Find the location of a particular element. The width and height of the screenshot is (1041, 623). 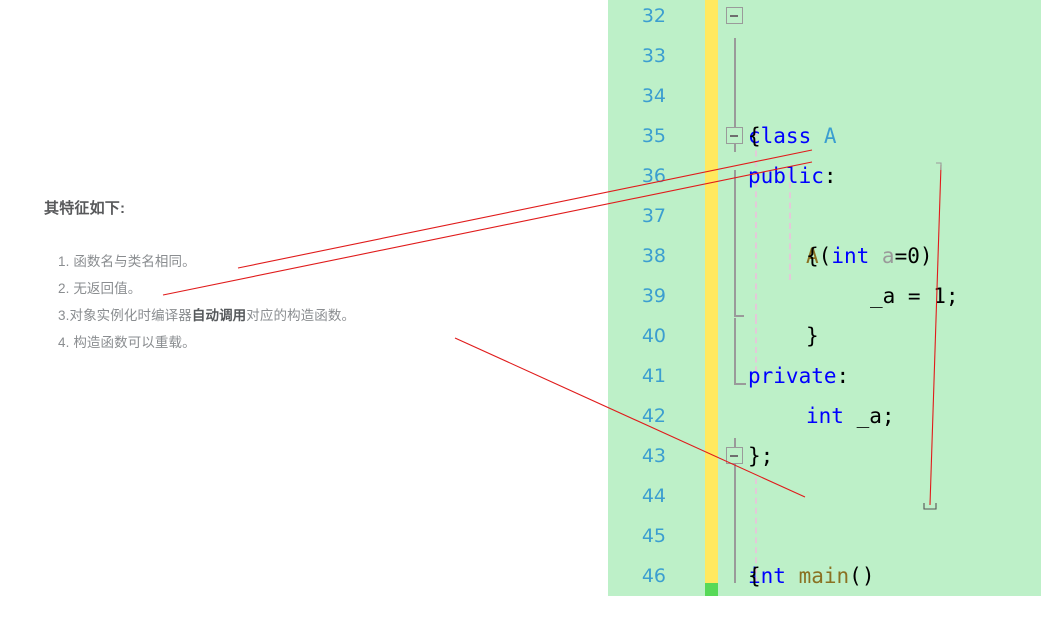

list-item: 4. 构造函数可以重载。 is located at coordinates (206, 342).